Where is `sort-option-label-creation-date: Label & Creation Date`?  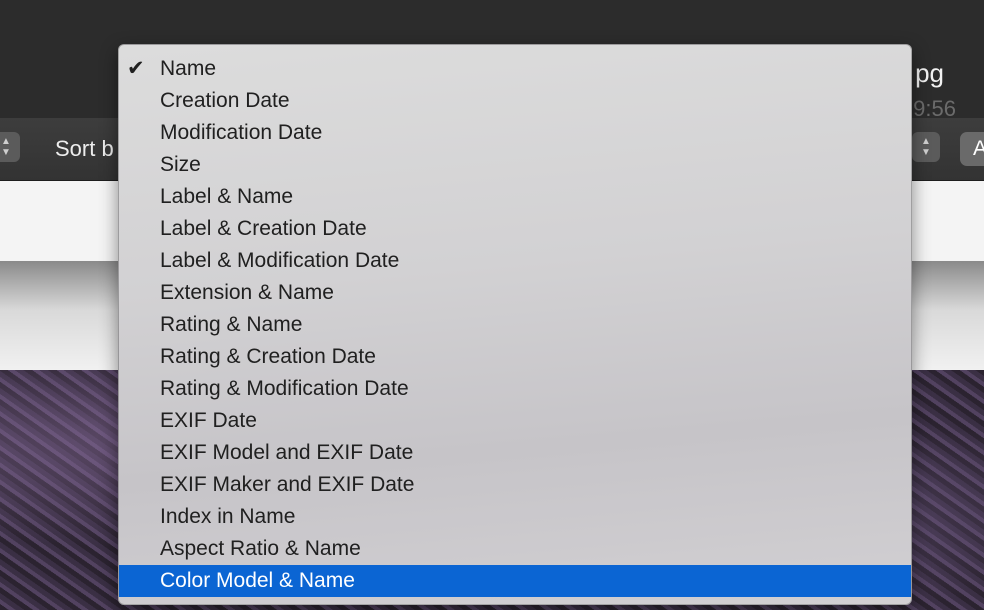 sort-option-label-creation-date: Label & Creation Date is located at coordinates (515, 229).